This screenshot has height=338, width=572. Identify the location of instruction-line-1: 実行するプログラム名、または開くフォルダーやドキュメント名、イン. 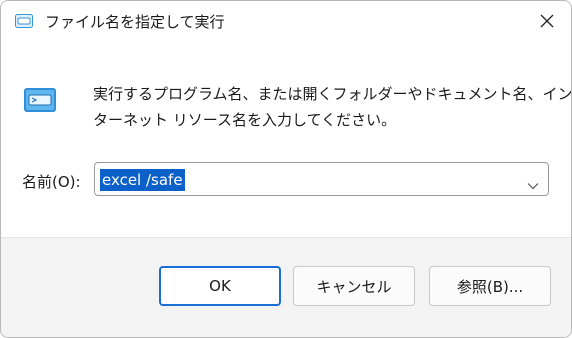
(332, 94).